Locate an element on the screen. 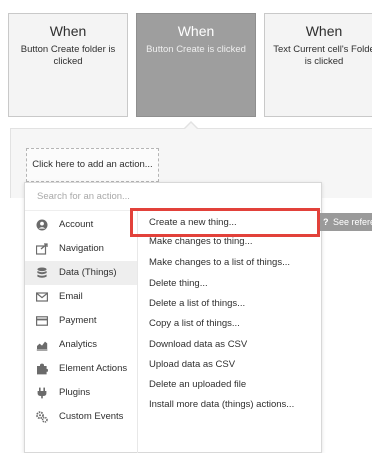 This screenshot has width=372, height=453. category-plugins: Plugins is located at coordinates (81, 393).